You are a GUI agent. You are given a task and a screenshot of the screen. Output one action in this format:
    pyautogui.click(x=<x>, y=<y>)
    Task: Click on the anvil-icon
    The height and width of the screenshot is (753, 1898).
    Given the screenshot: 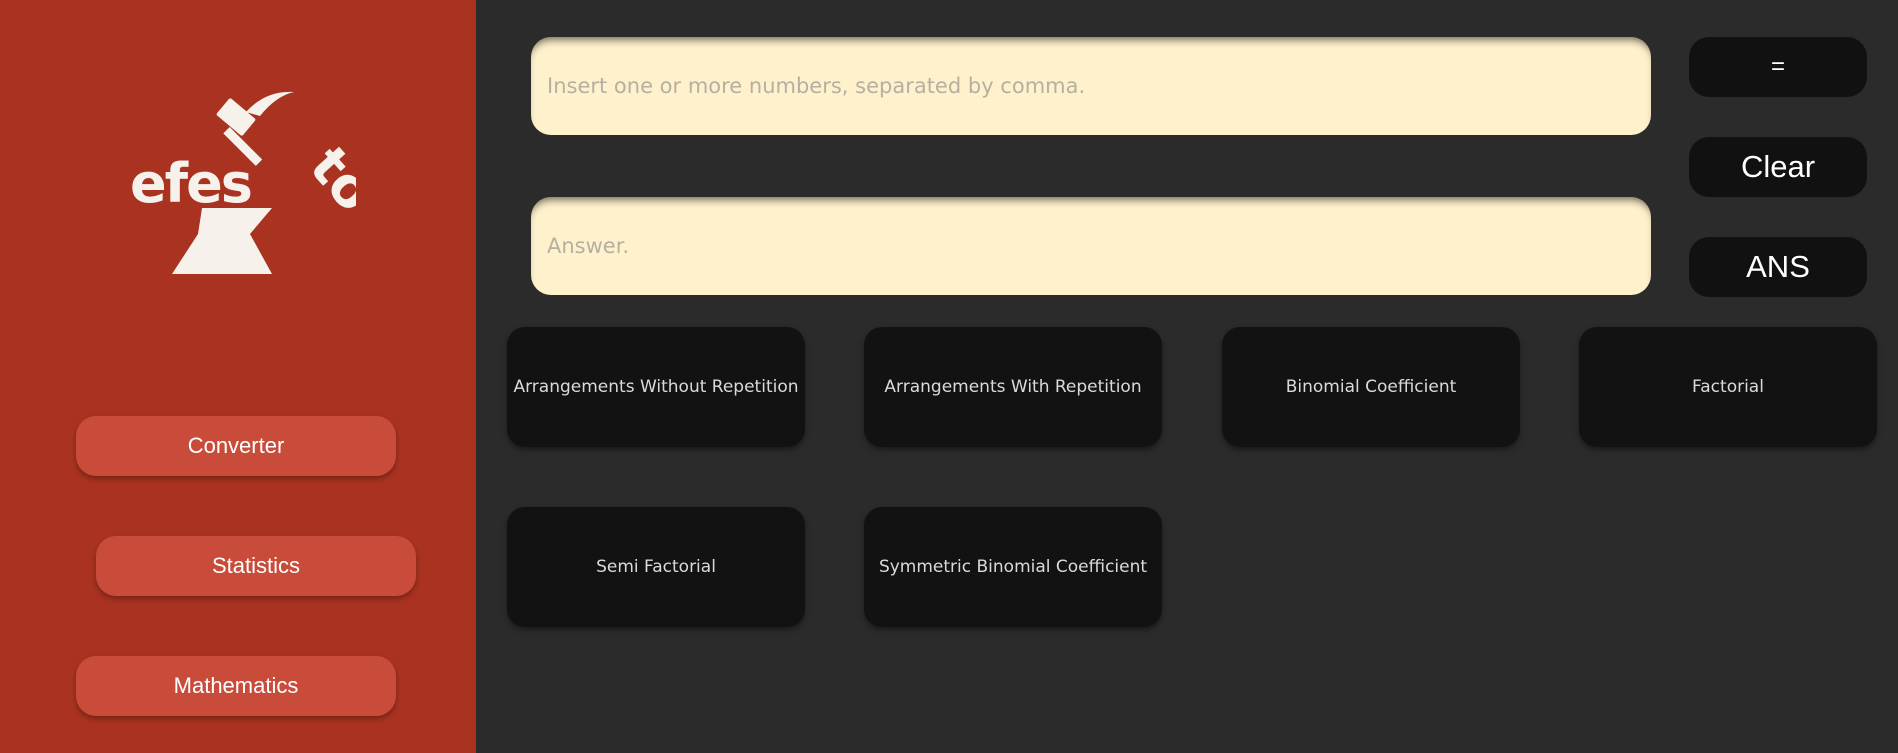 What is the action you would take?
    pyautogui.click(x=222, y=241)
    